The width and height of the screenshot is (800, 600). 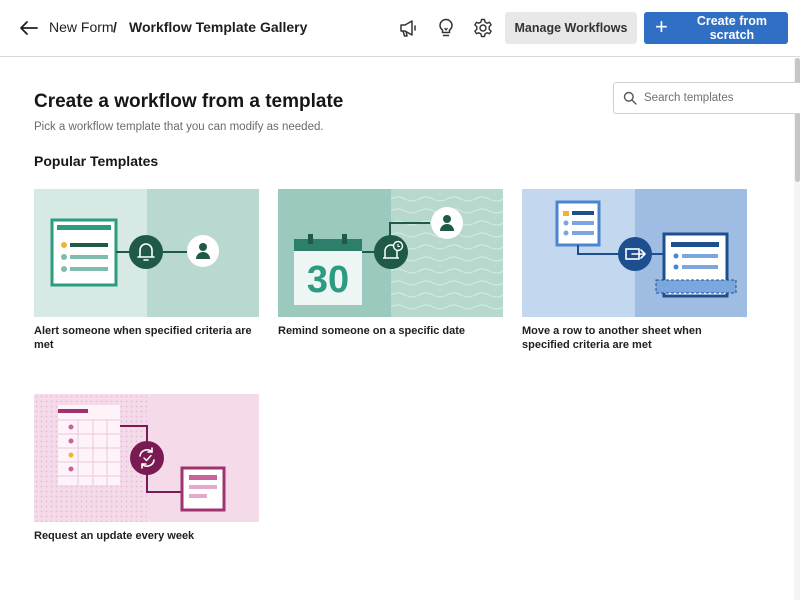 I want to click on gear-icon, so click(x=483, y=28).